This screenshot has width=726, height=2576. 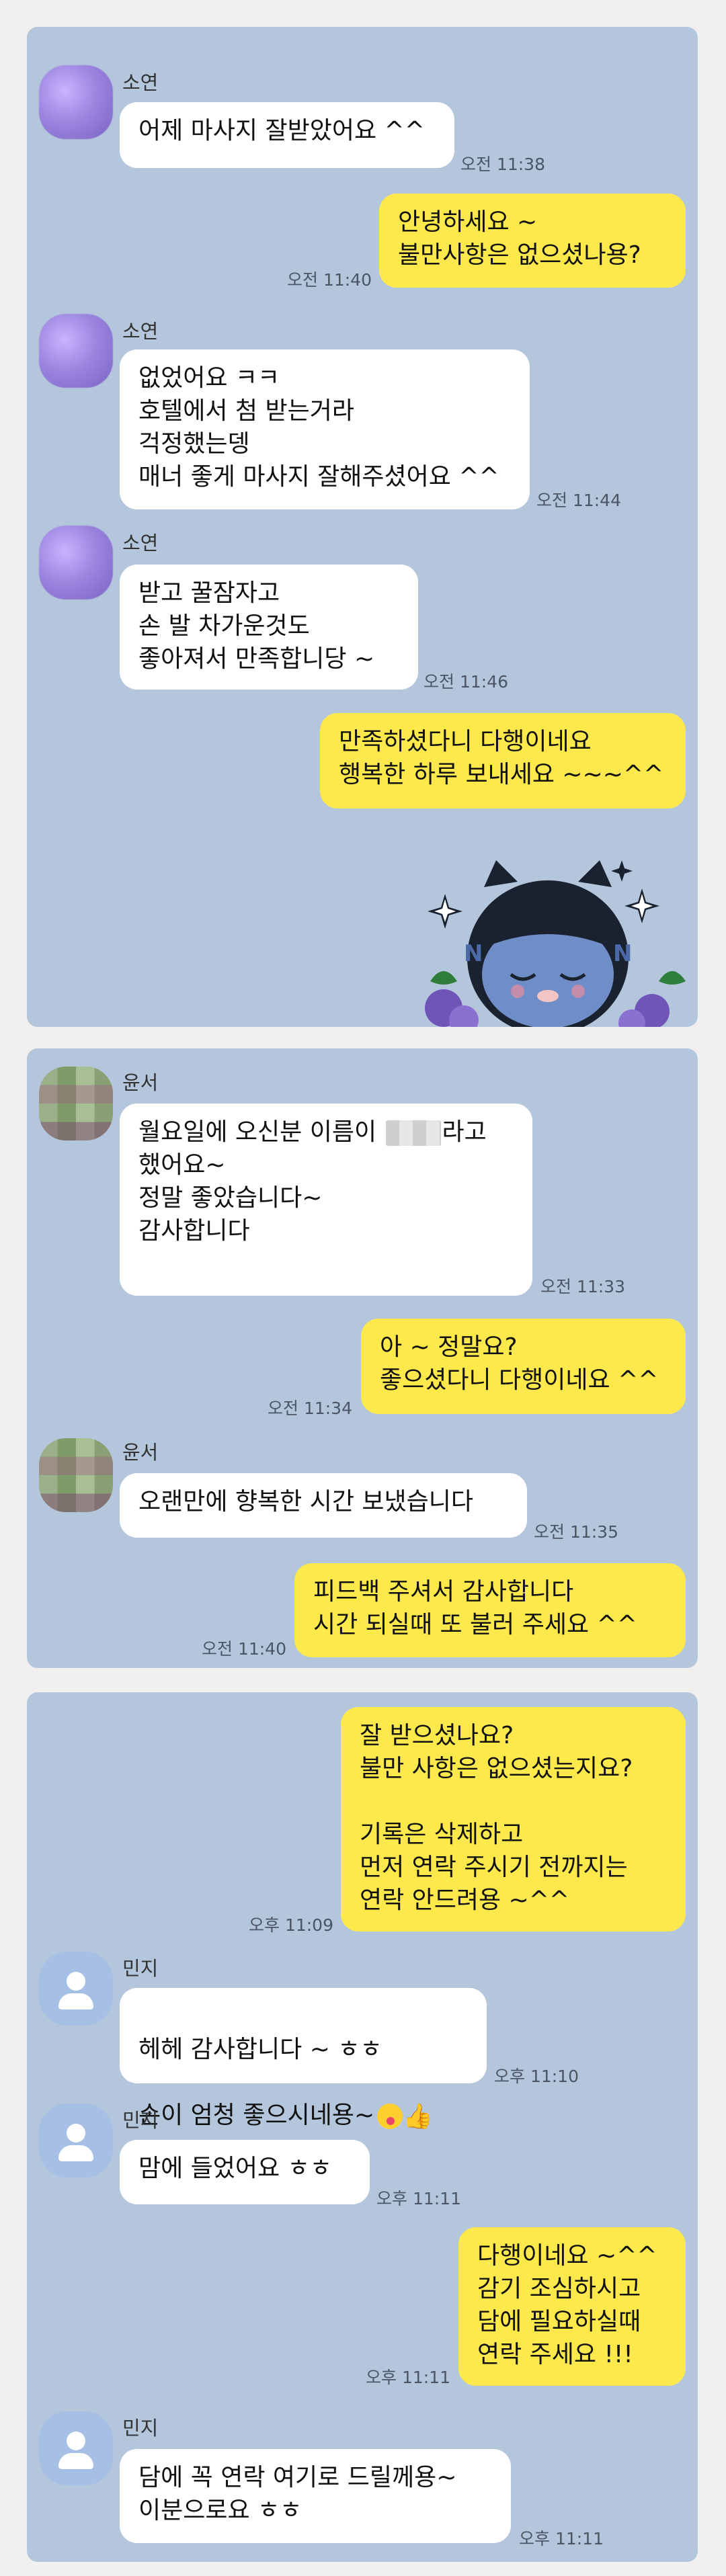 I want to click on message-time: 오전 11:44, so click(x=578, y=500).